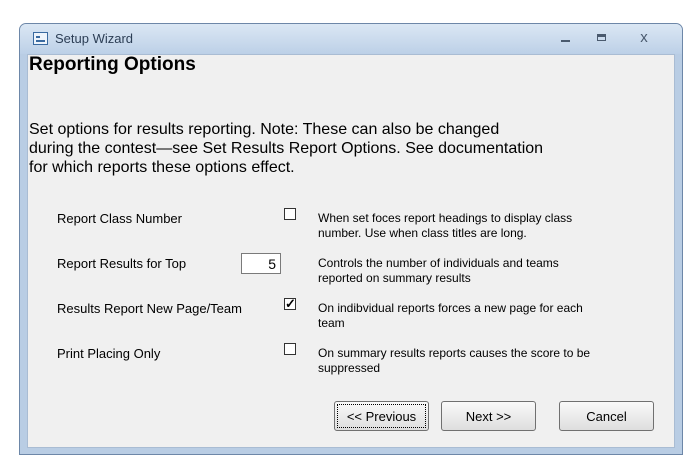 The width and height of the screenshot is (697, 472). I want to click on cancel-button: Cancel, so click(606, 416).